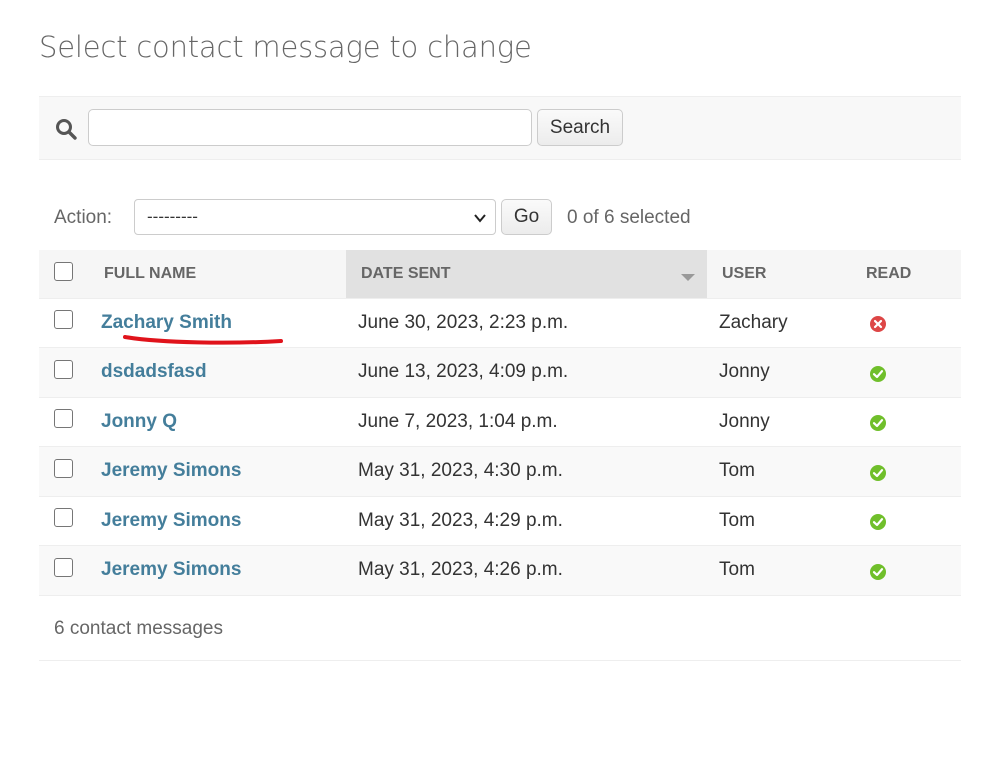  What do you see at coordinates (580, 127) in the screenshot?
I see `search-button: Search` at bounding box center [580, 127].